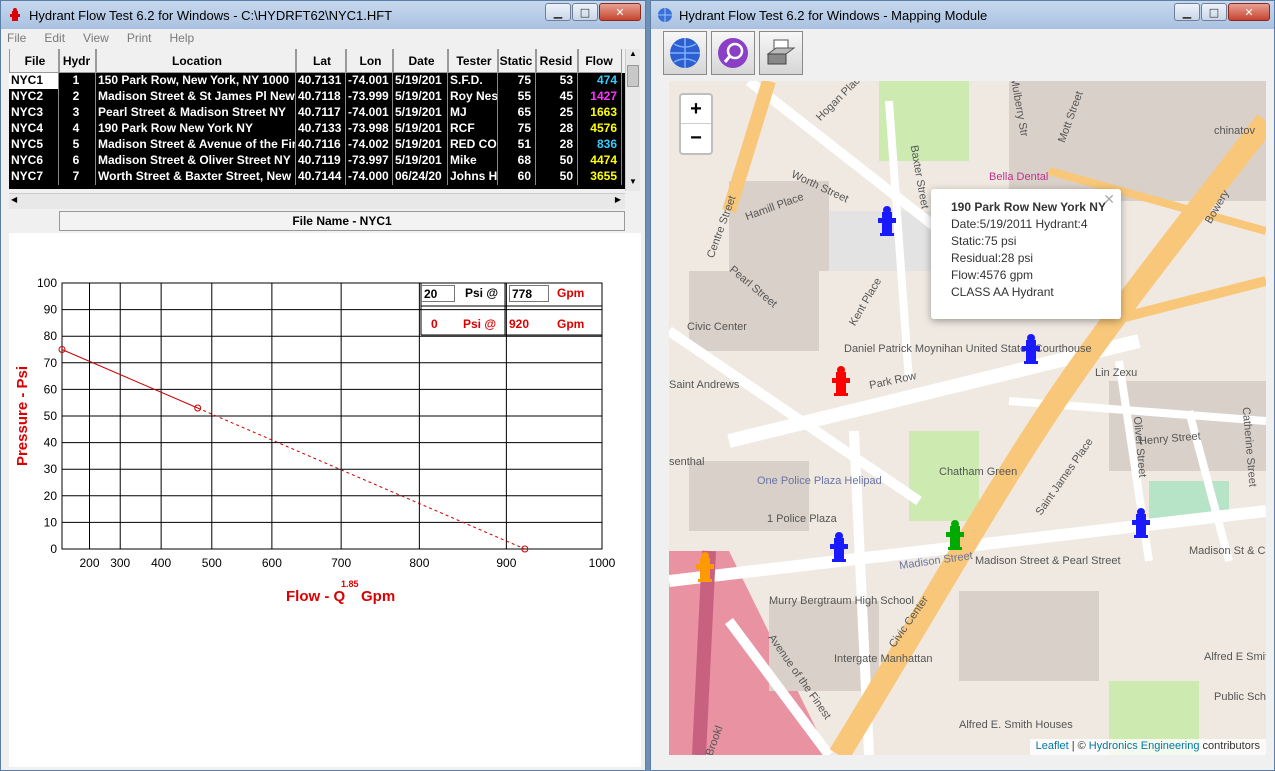 The image size is (1275, 771). I want to click on menu-file: File, so click(16, 38).